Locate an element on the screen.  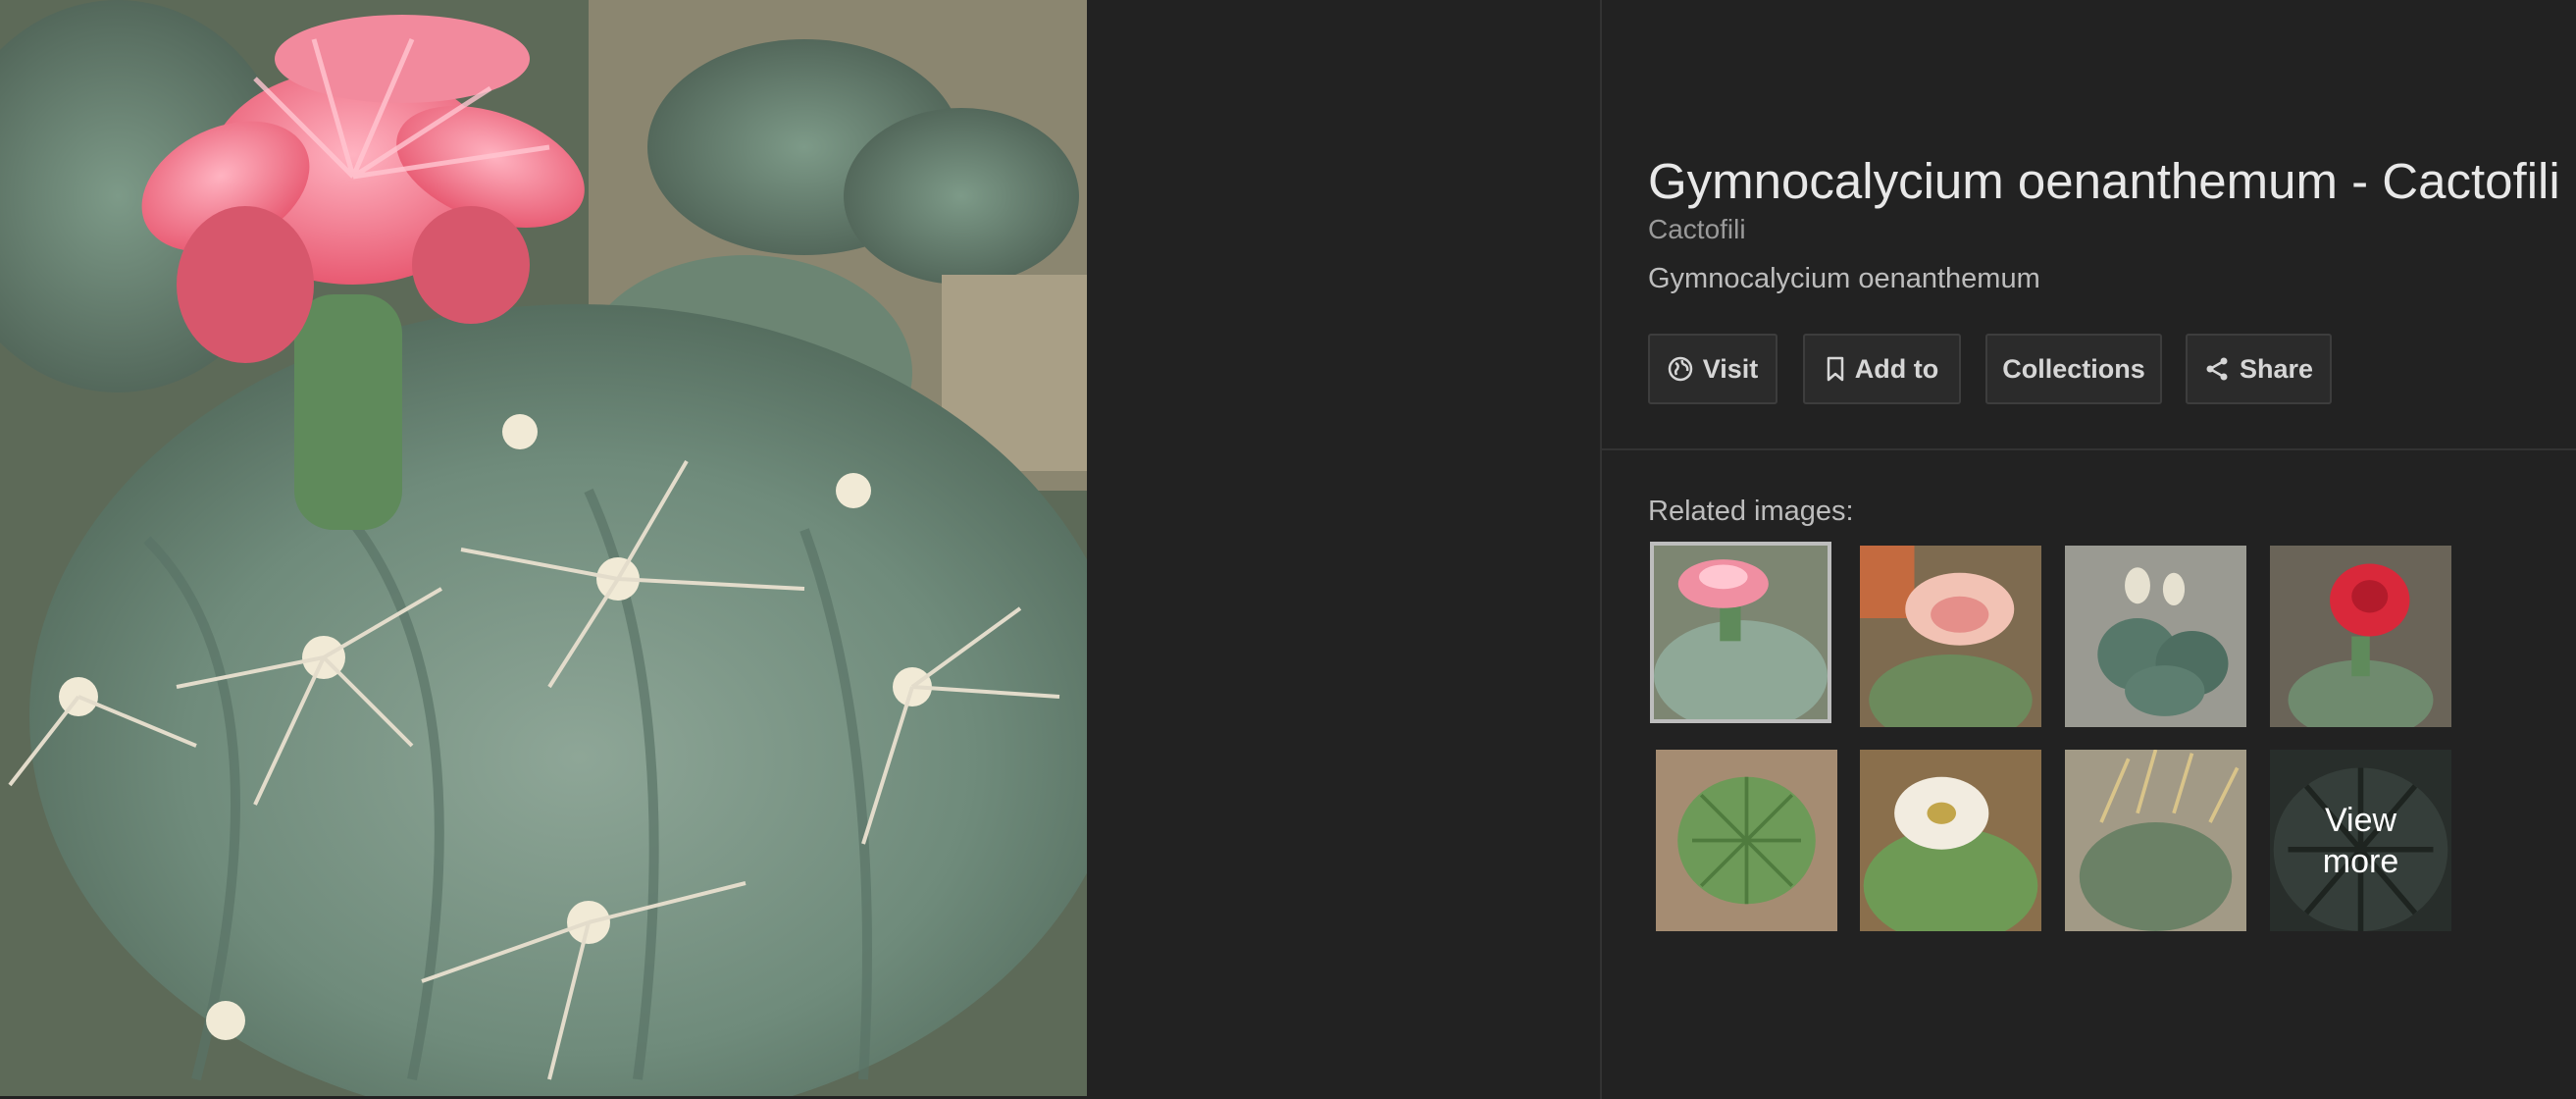
panel-divider is located at coordinates (1601, 549).